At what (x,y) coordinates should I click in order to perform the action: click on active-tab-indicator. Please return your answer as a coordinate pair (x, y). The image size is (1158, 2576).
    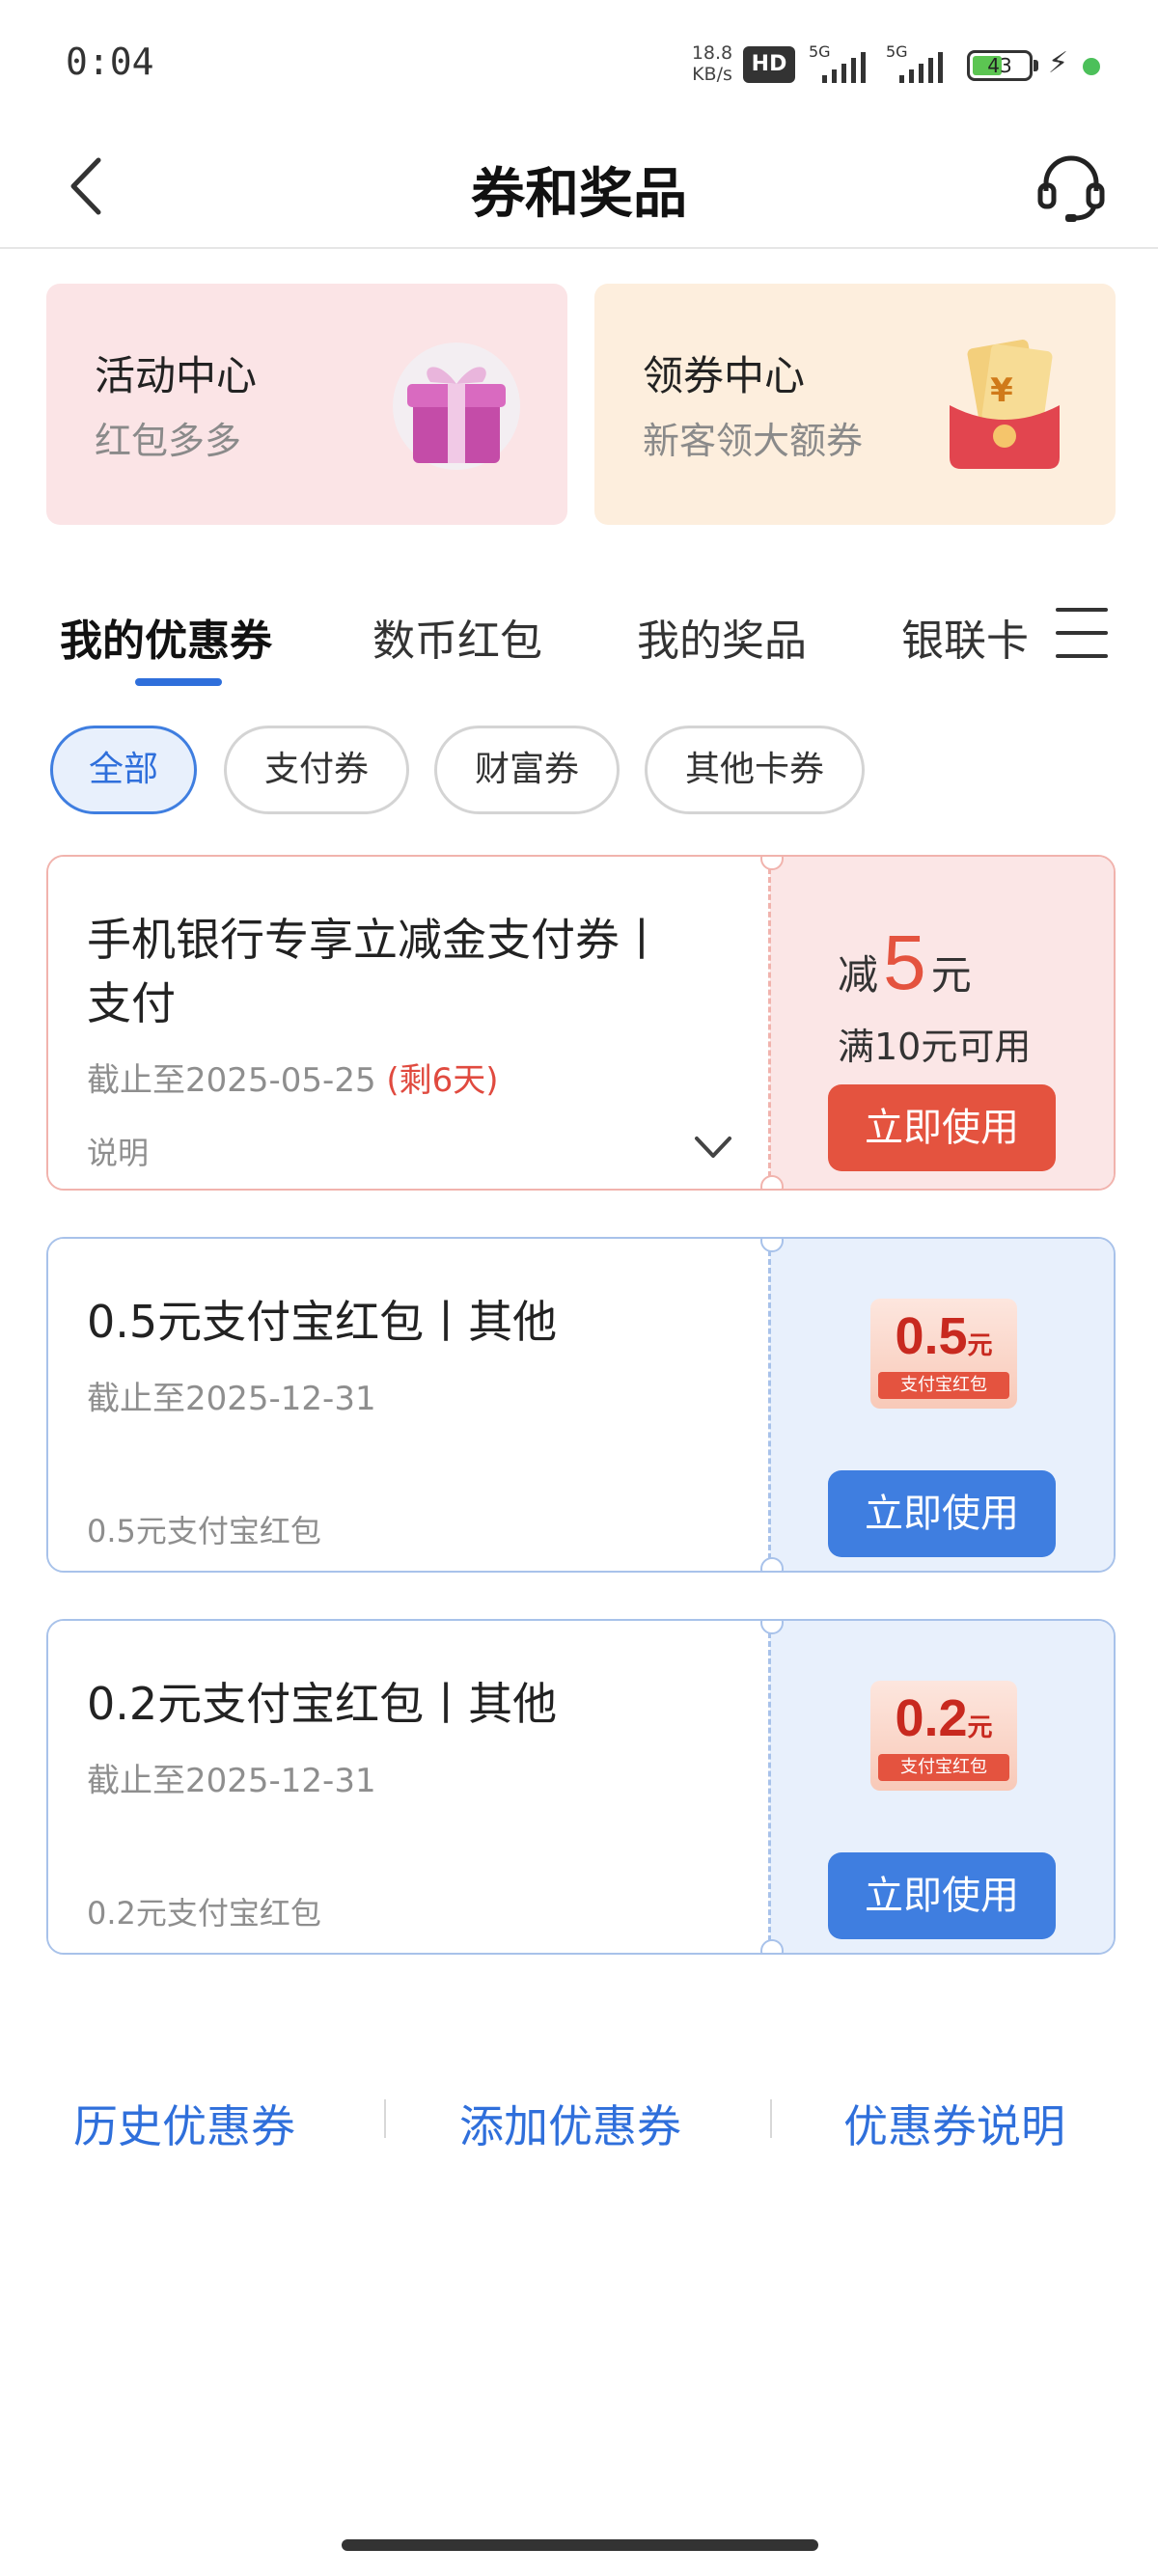
    Looking at the image, I should click on (178, 682).